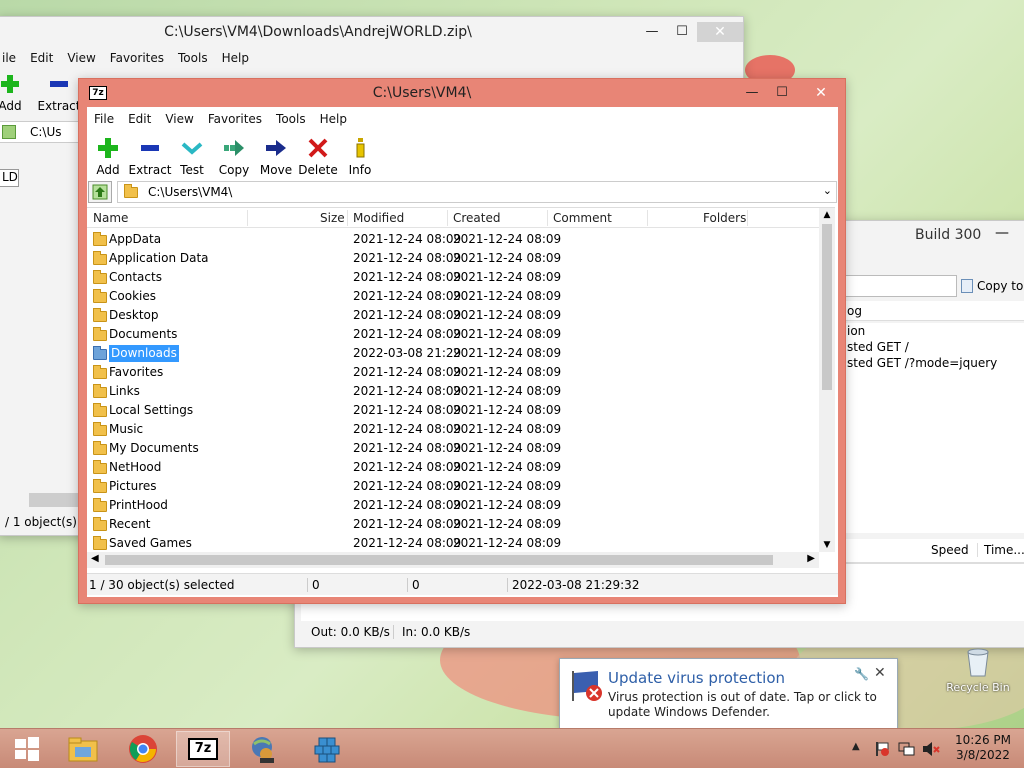  Describe the element at coordinates (992, 286) in the screenshot. I see `copy-to-button: Copy to` at that location.